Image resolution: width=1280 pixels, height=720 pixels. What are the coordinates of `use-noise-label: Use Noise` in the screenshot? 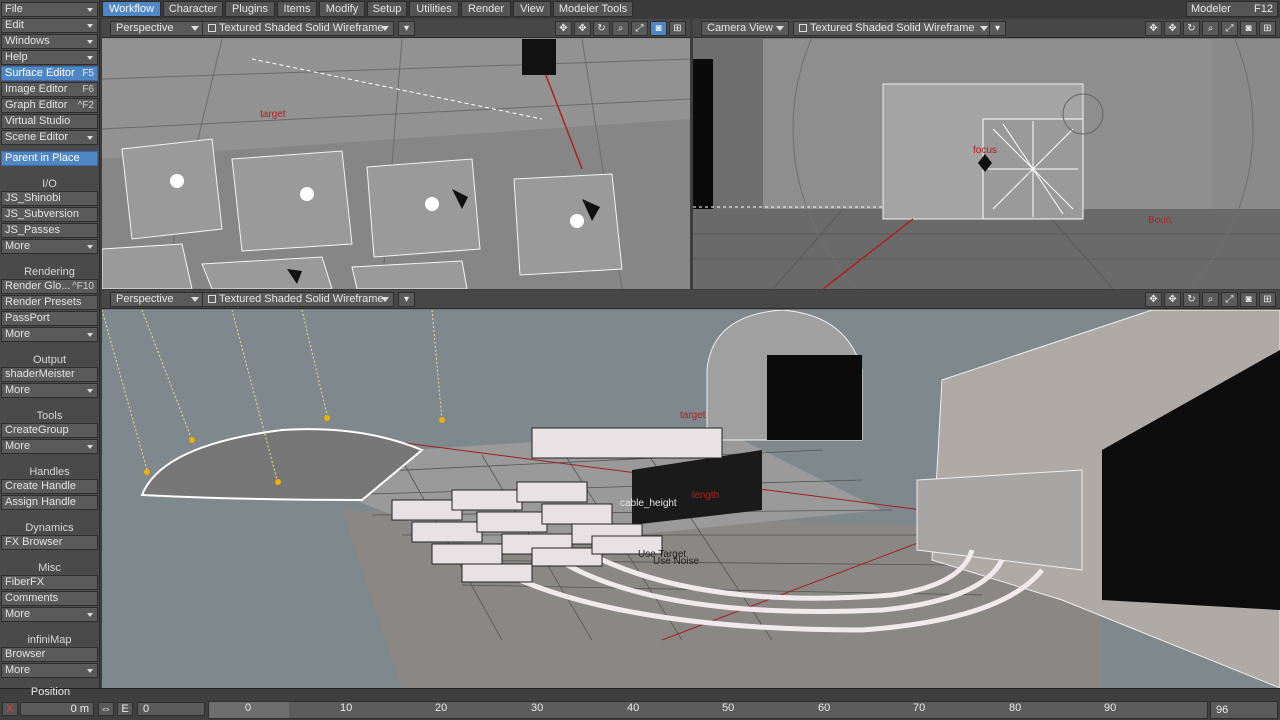 It's located at (676, 561).